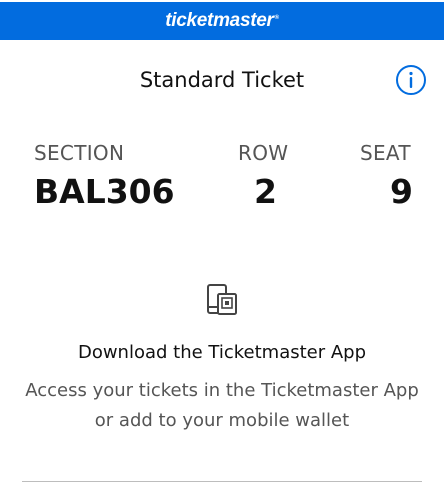 The height and width of the screenshot is (500, 444). I want to click on brand-logo: ticketmaster®, so click(222, 21).